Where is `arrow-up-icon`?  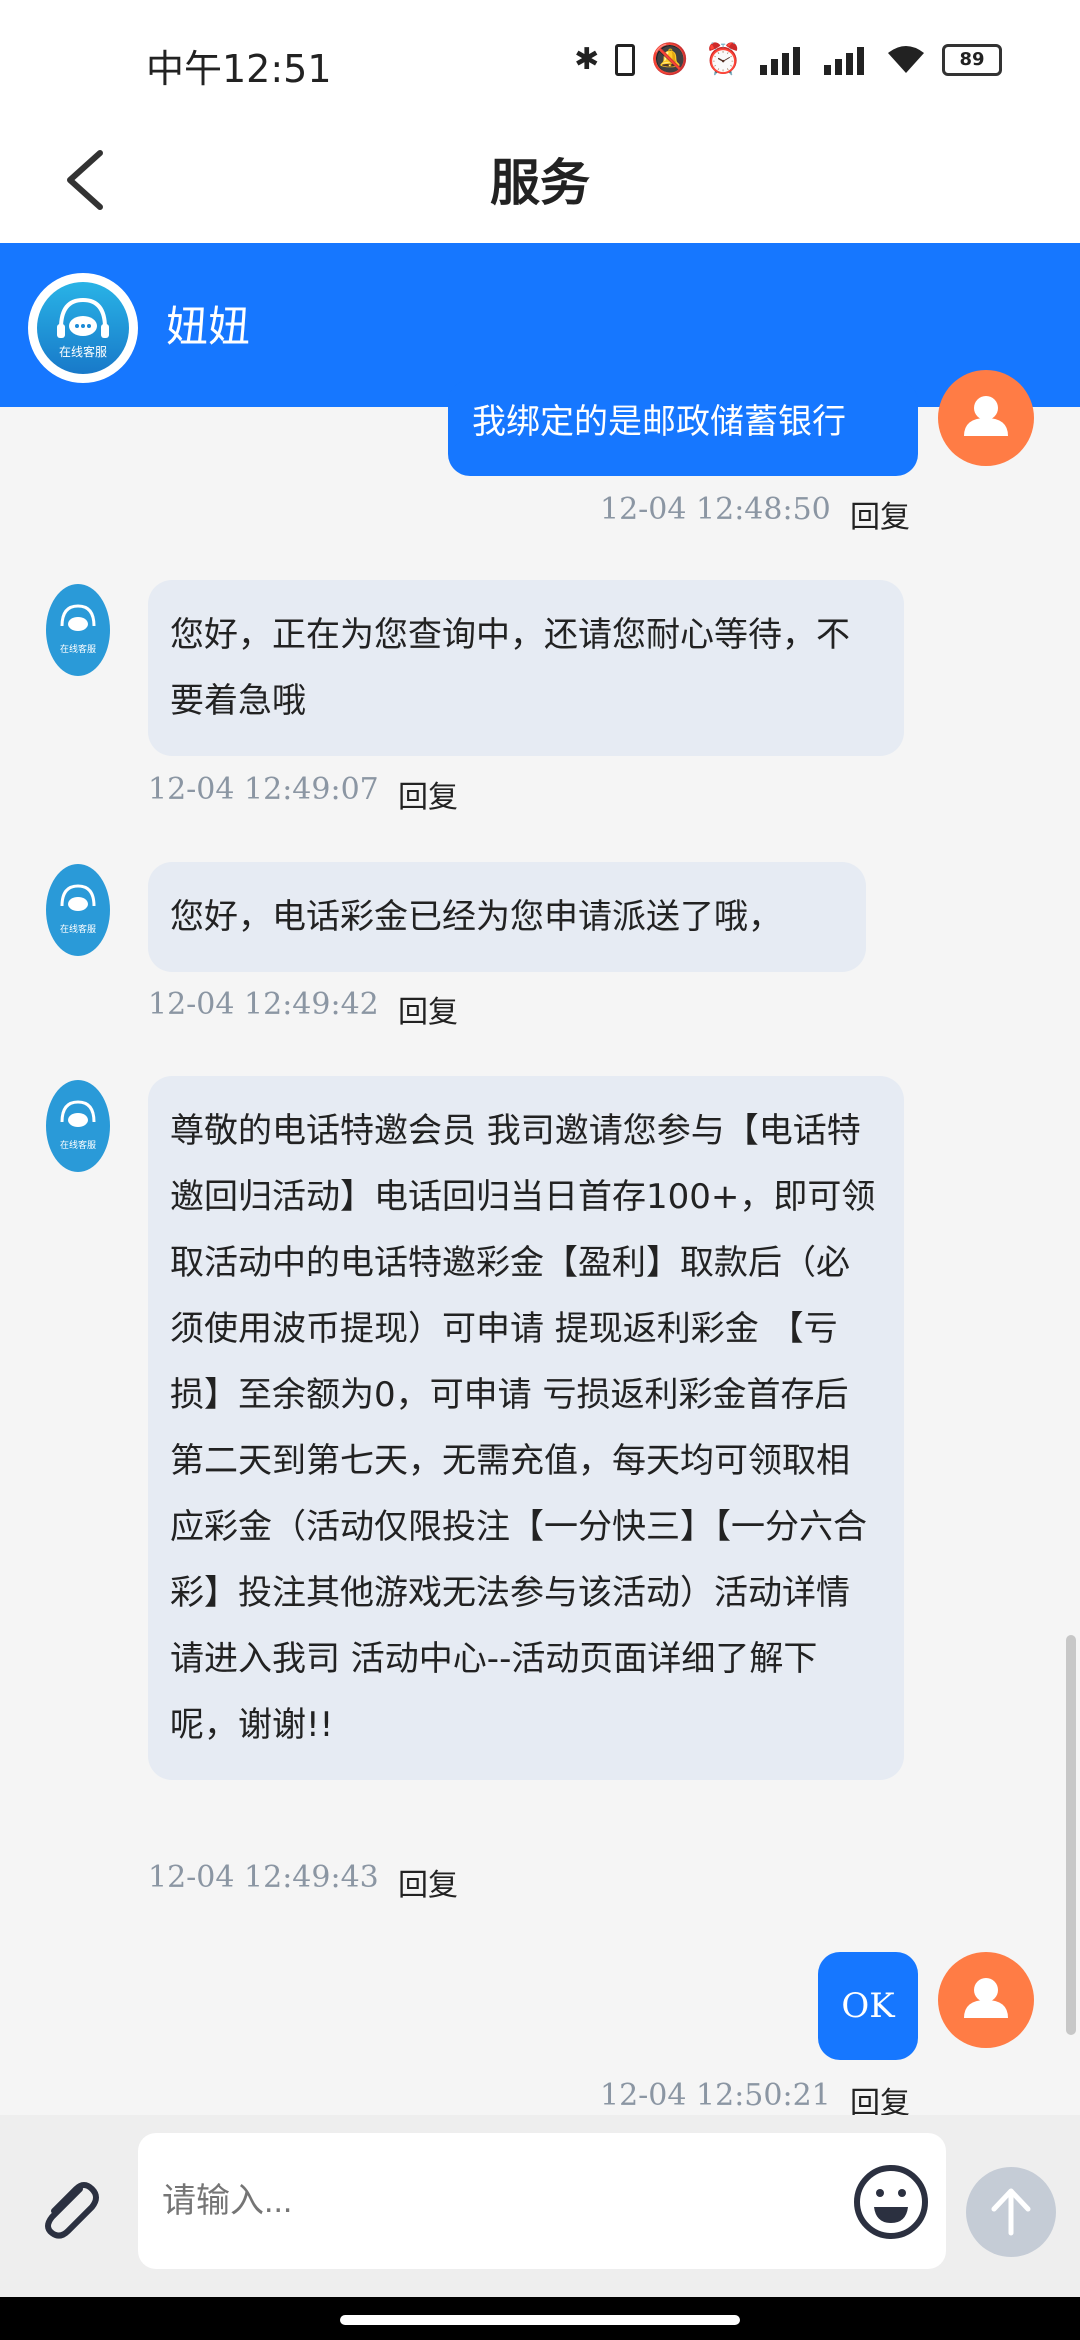 arrow-up-icon is located at coordinates (1011, 2212).